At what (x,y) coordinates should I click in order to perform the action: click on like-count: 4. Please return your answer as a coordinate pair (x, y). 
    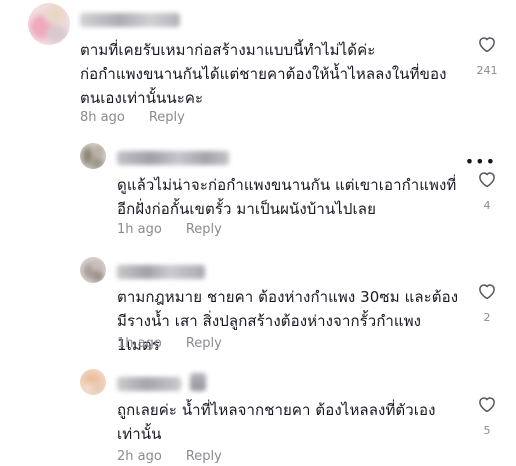
    Looking at the image, I should click on (487, 205).